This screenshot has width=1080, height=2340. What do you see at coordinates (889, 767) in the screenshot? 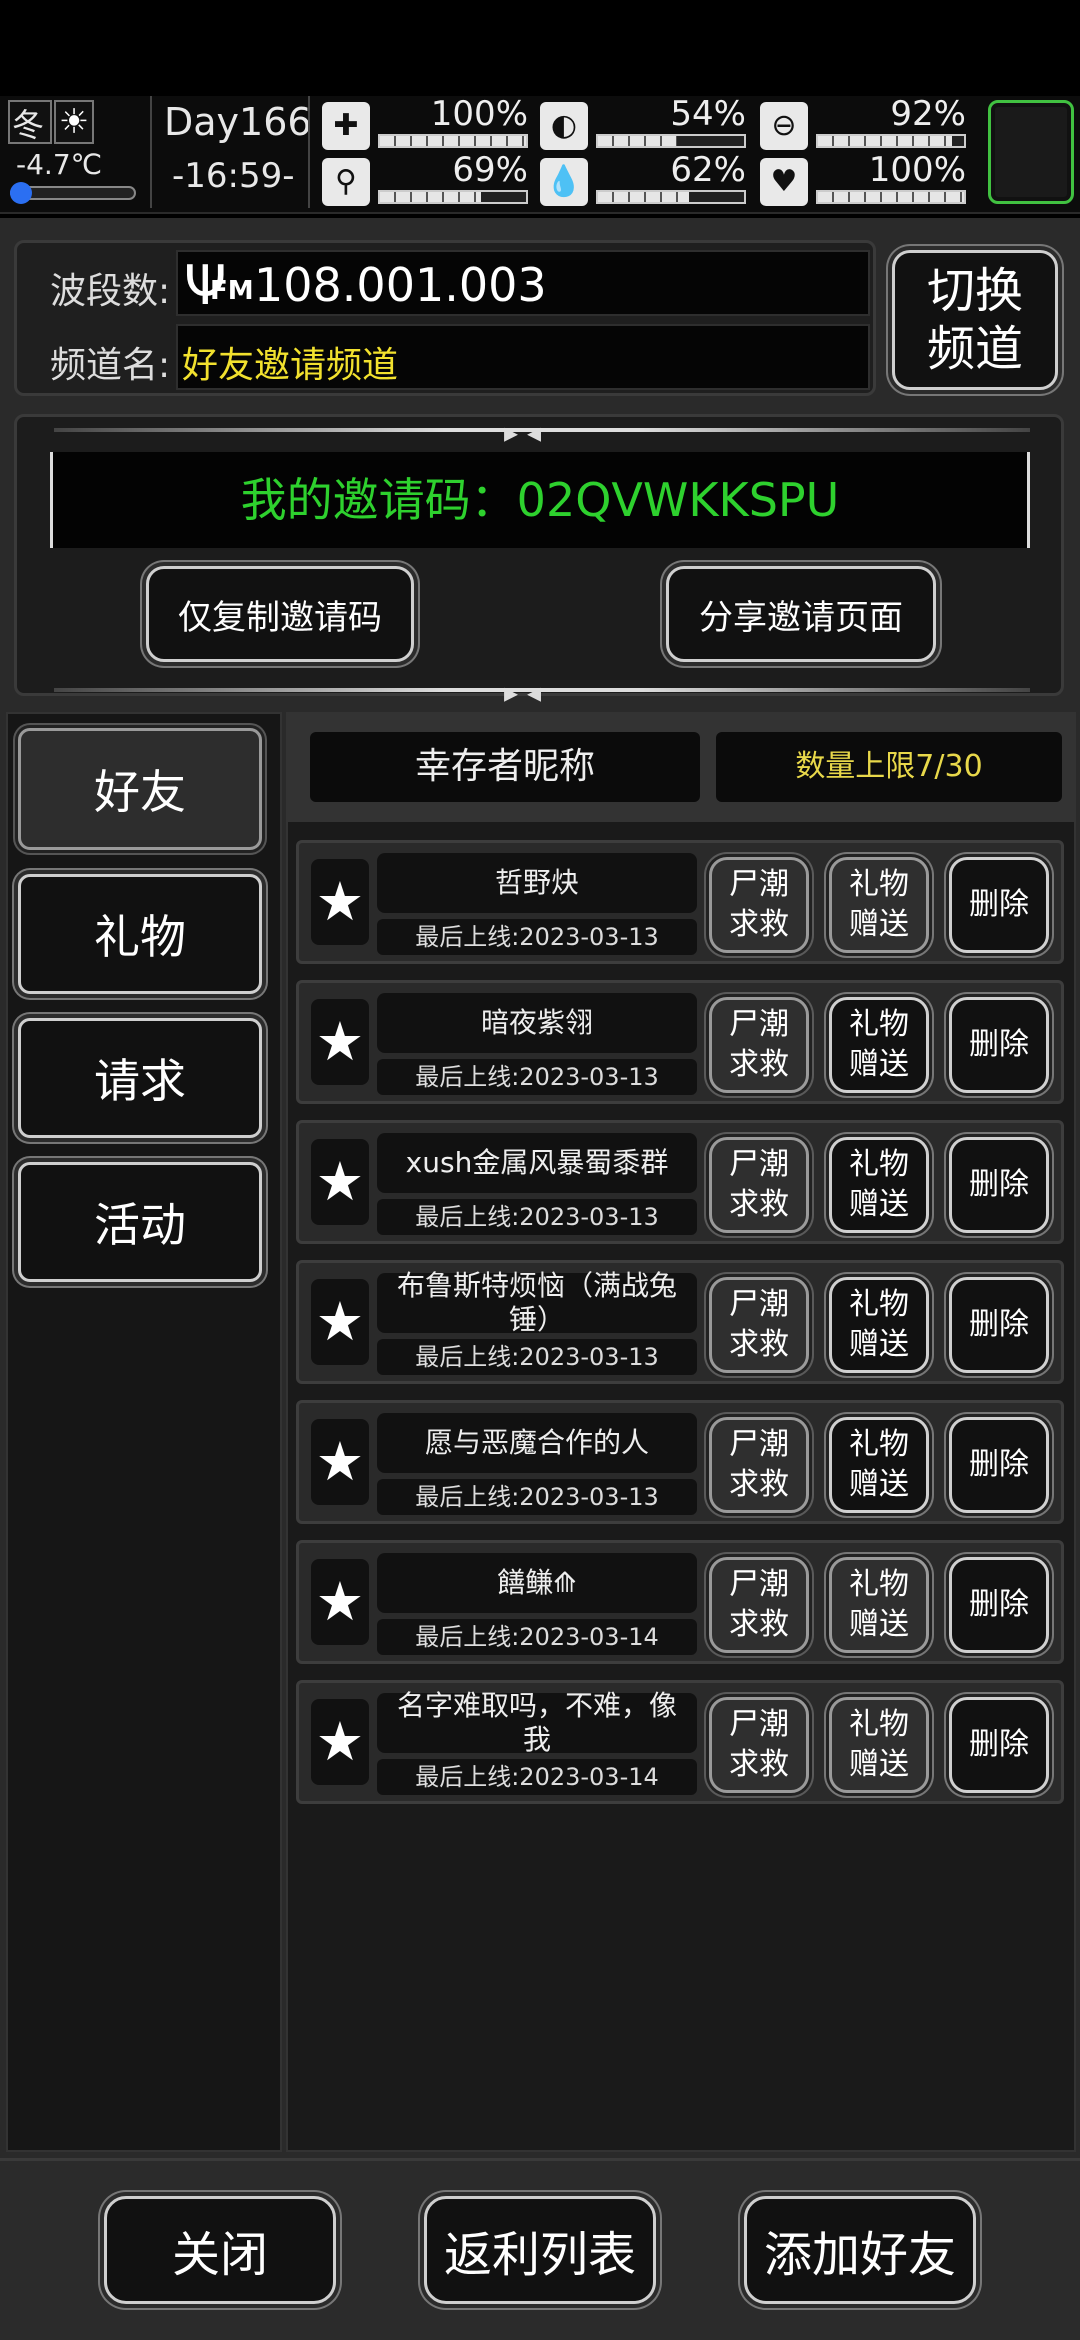
I see `friend-limit-text: 数量上限7/30` at bounding box center [889, 767].